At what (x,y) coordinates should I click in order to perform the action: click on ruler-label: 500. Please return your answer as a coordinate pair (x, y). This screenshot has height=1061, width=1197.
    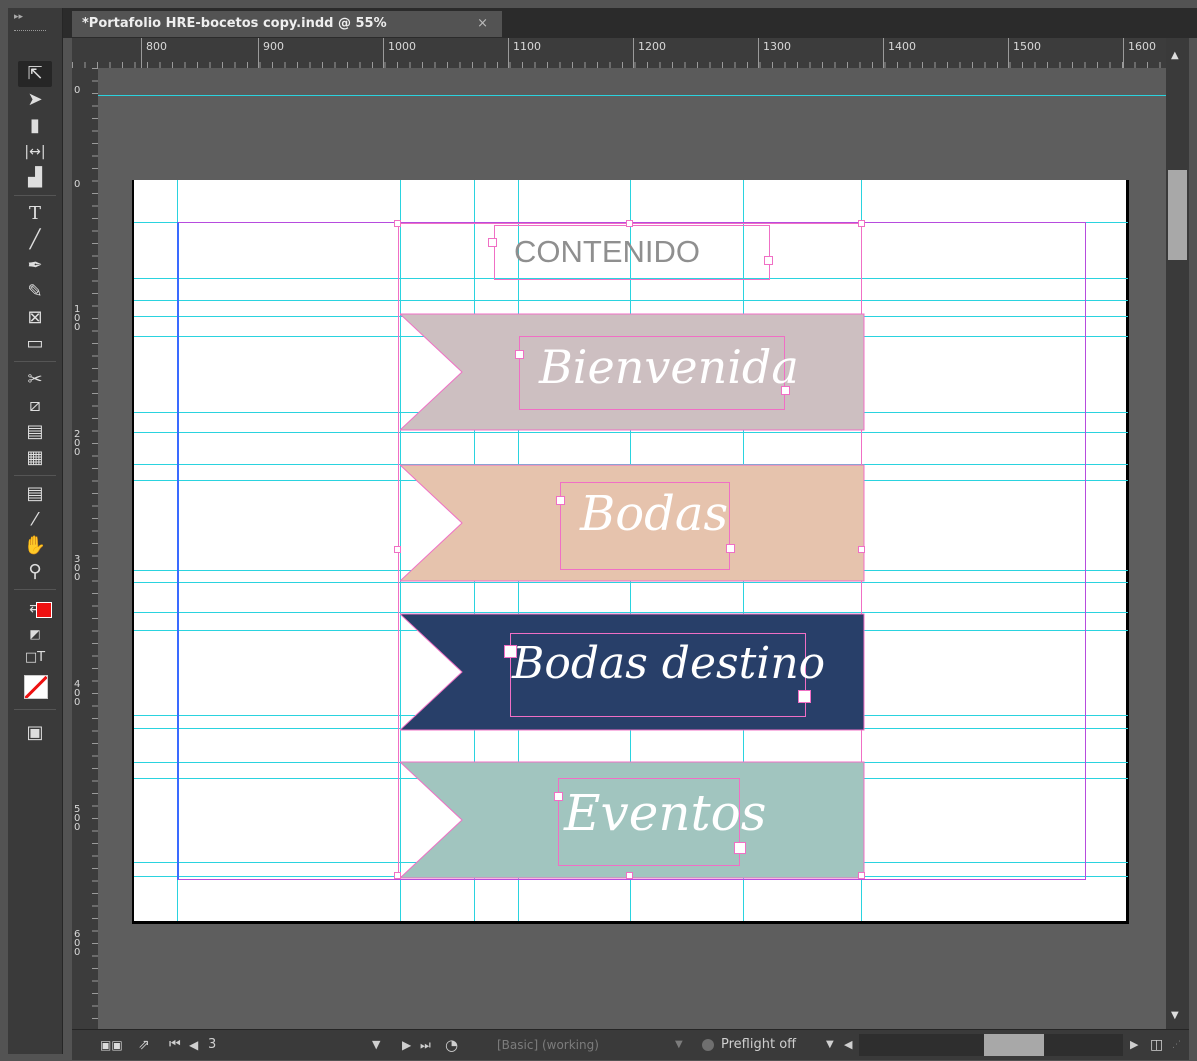
    Looking at the image, I should click on (77, 818).